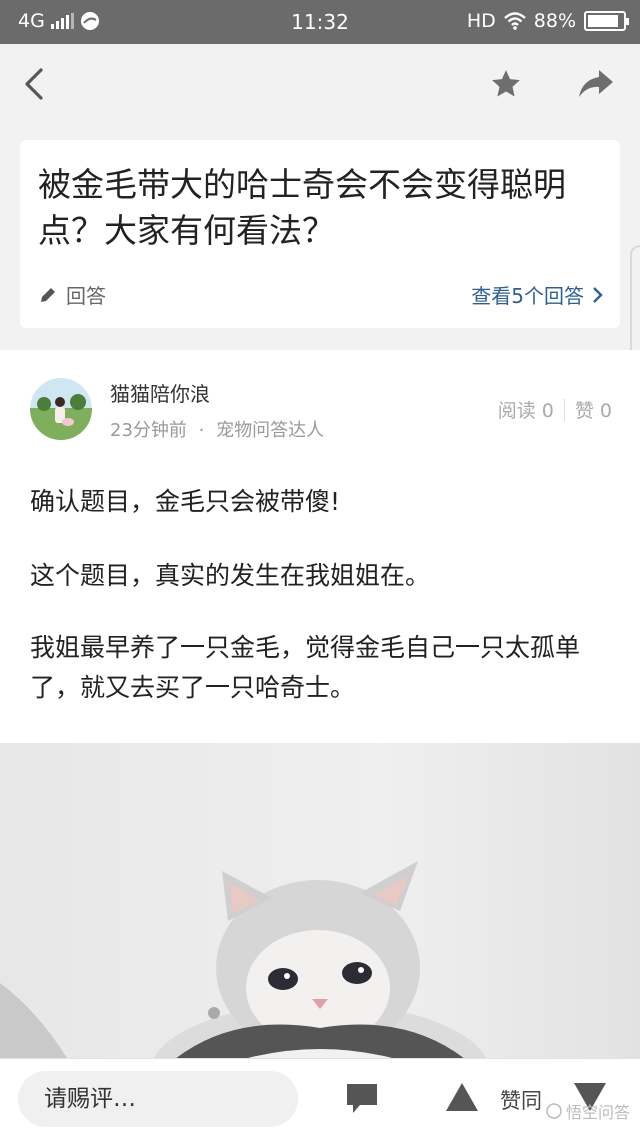 This screenshot has width=640, height=1138. What do you see at coordinates (481, 21) in the screenshot?
I see `hd-indicator: HD` at bounding box center [481, 21].